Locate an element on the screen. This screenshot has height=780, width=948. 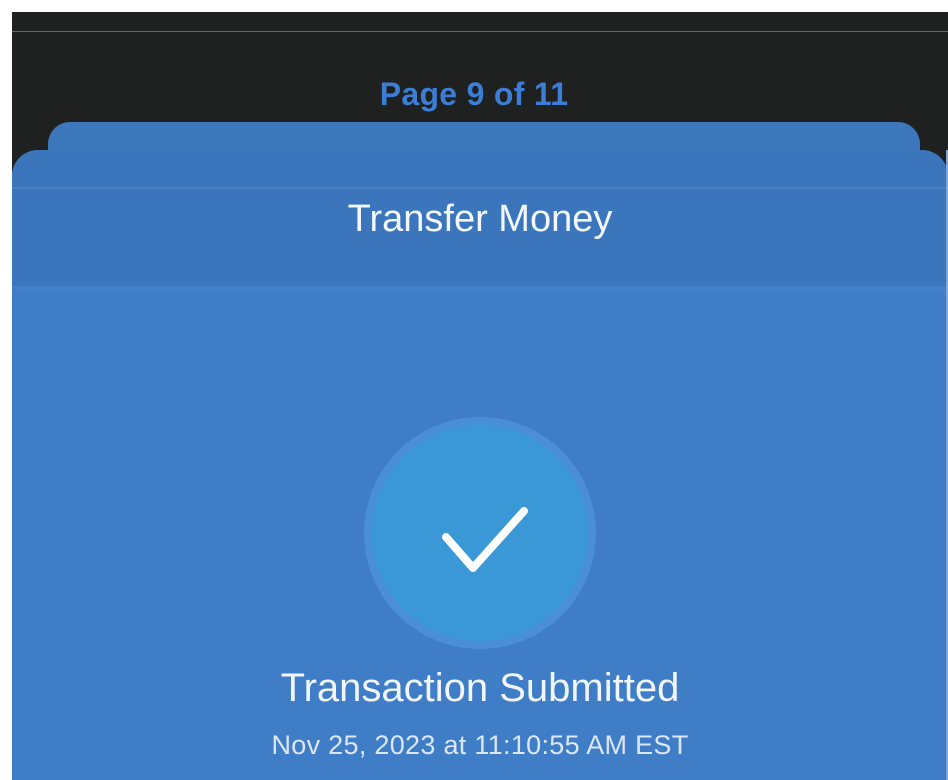
checkmark-icon is located at coordinates (485, 539).